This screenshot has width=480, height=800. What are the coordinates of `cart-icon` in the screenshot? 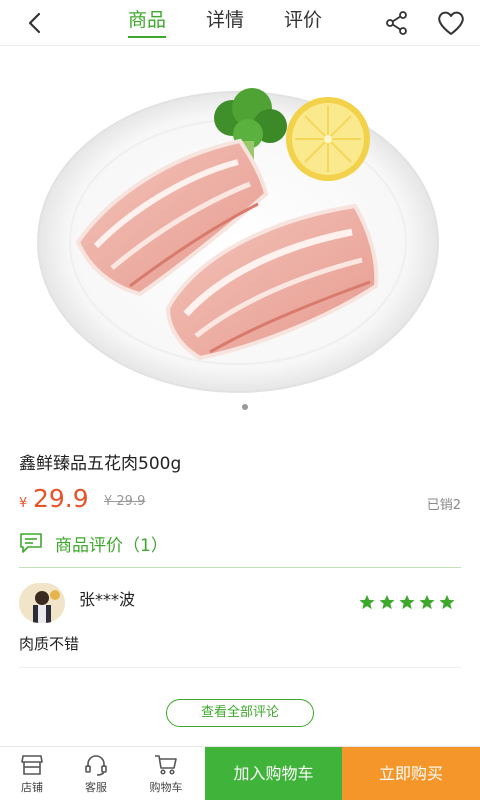 It's located at (166, 765).